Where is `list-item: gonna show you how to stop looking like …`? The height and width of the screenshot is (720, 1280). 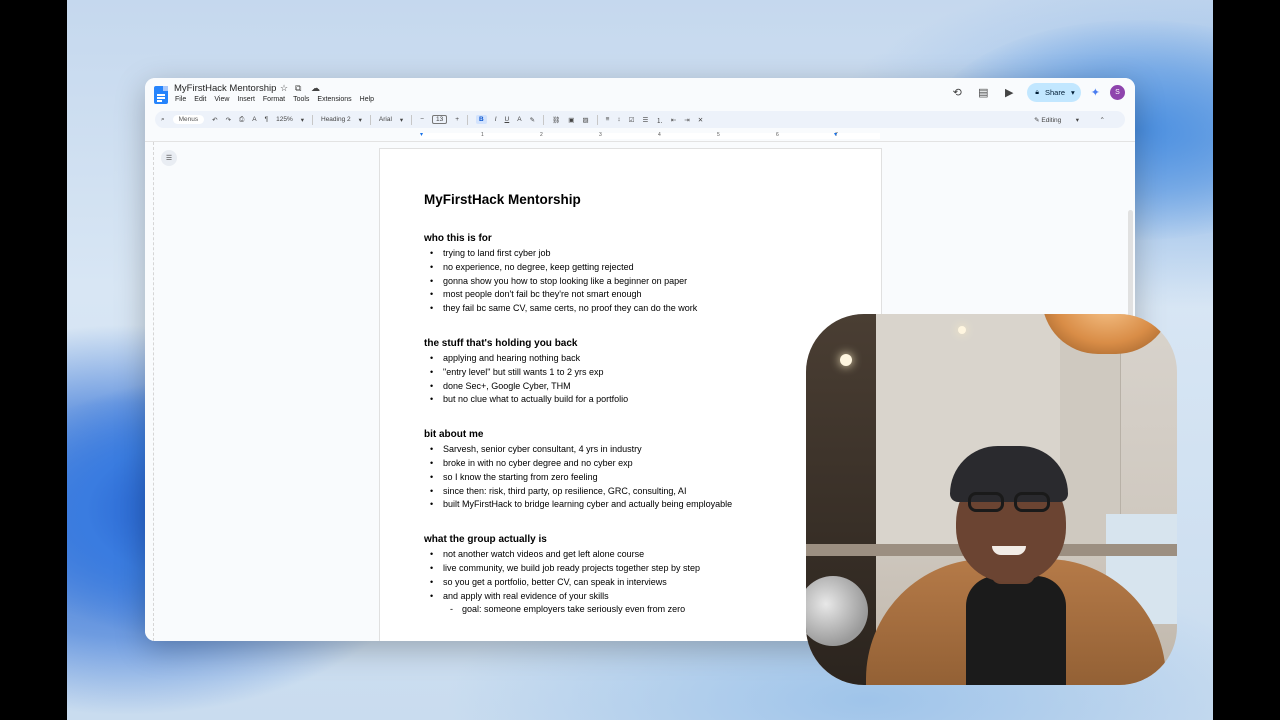 list-item: gonna show you how to stop looking like … is located at coordinates (634, 282).